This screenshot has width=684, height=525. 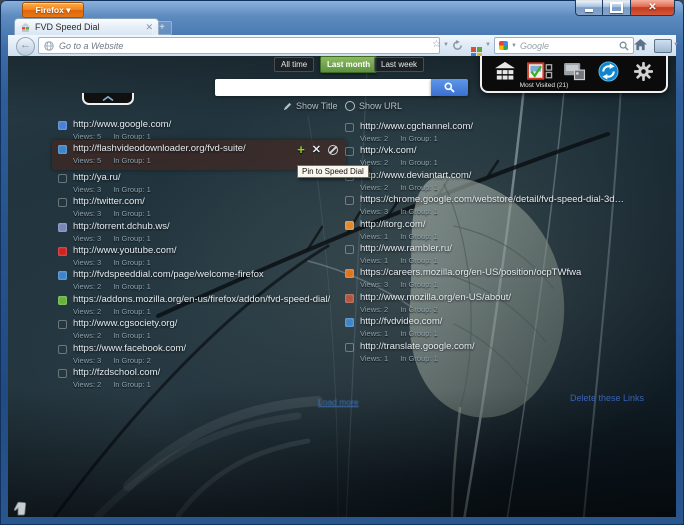 I want to click on link-meta: Views: 3 In Group: 1, so click(x=206, y=213).